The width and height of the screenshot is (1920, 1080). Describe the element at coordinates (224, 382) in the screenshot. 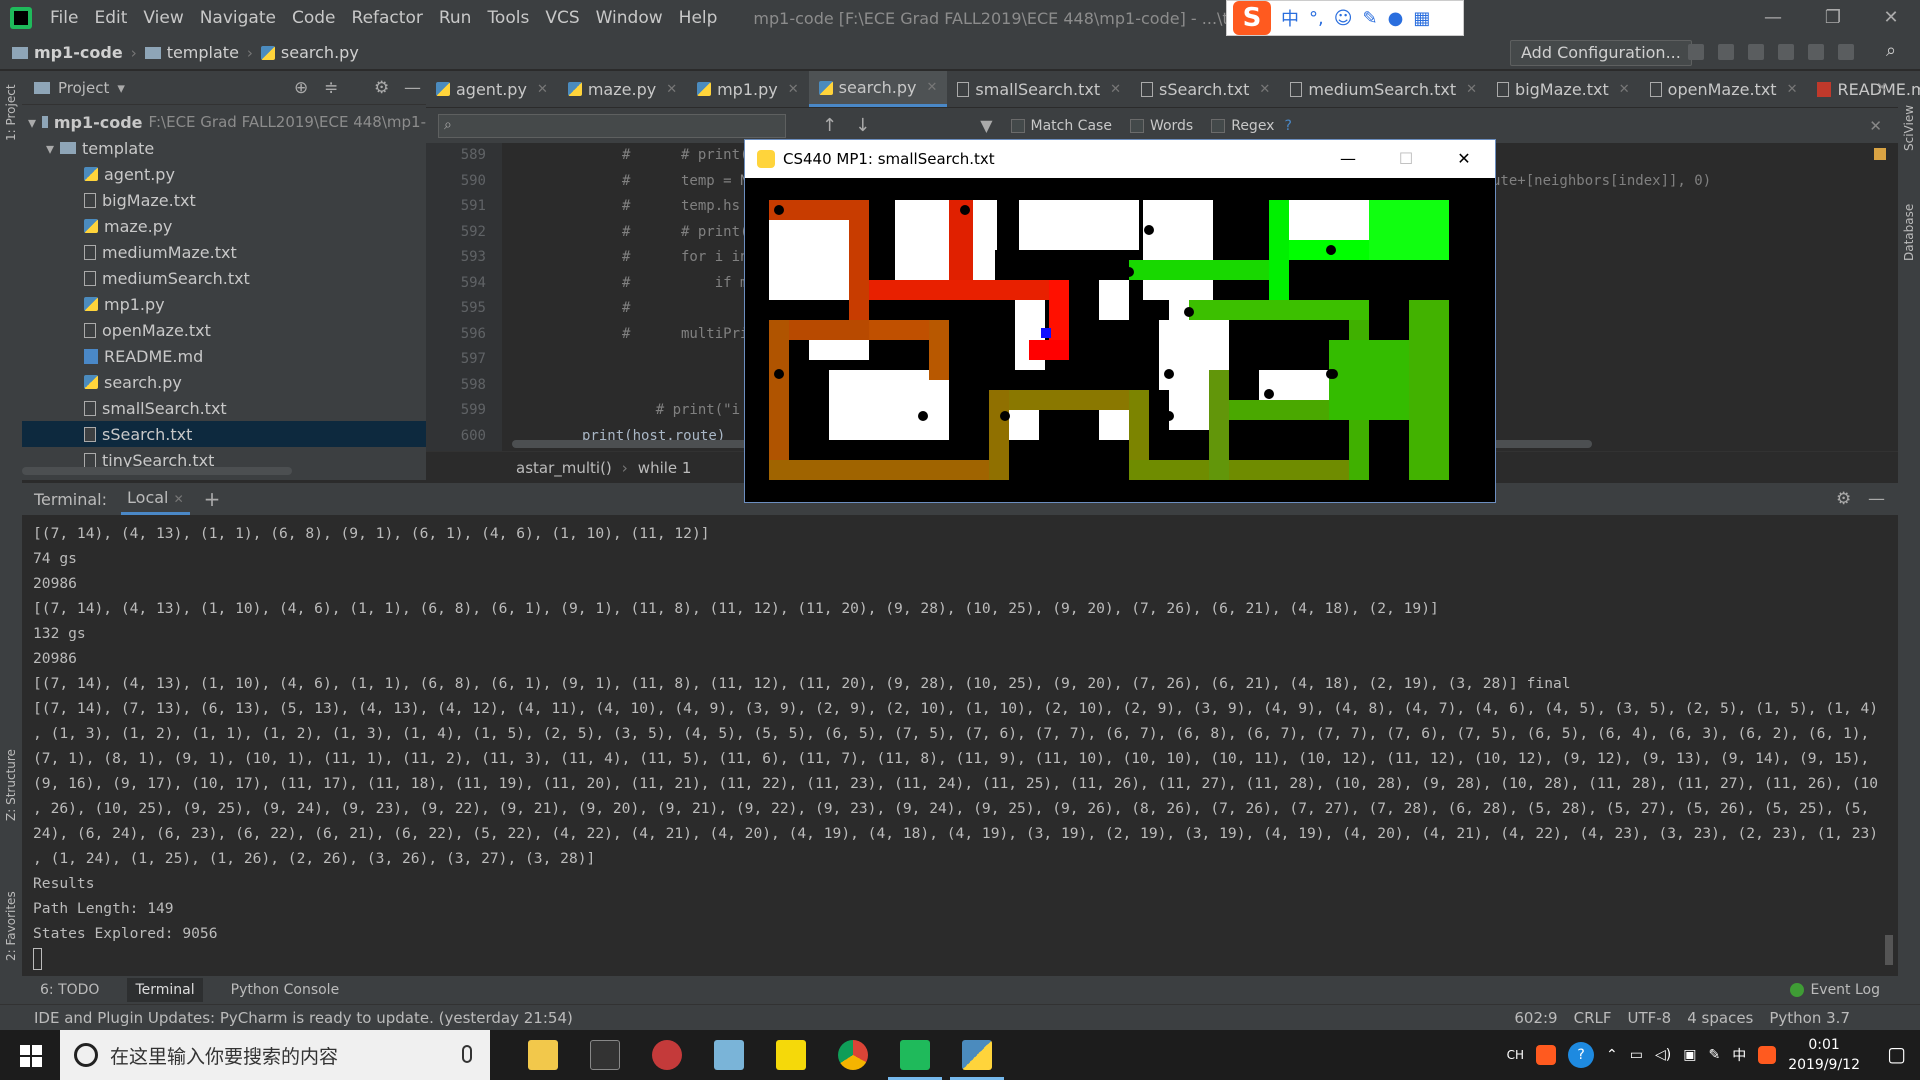

I see `tree-file: search.py` at that location.